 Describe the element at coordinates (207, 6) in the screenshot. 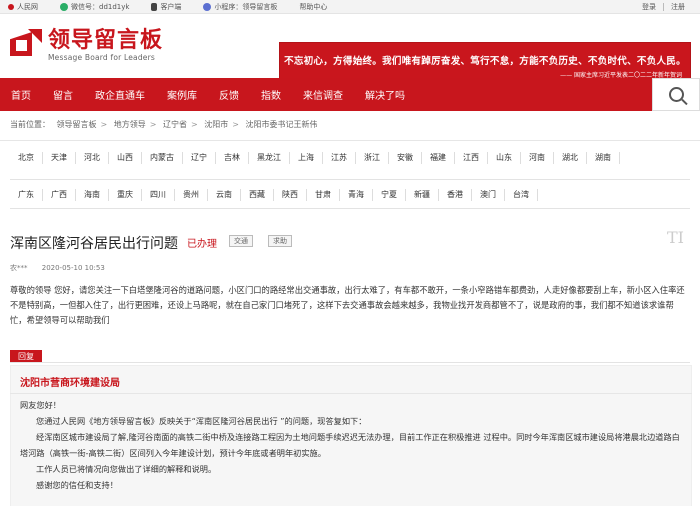

I see `miniapp-icon` at that location.